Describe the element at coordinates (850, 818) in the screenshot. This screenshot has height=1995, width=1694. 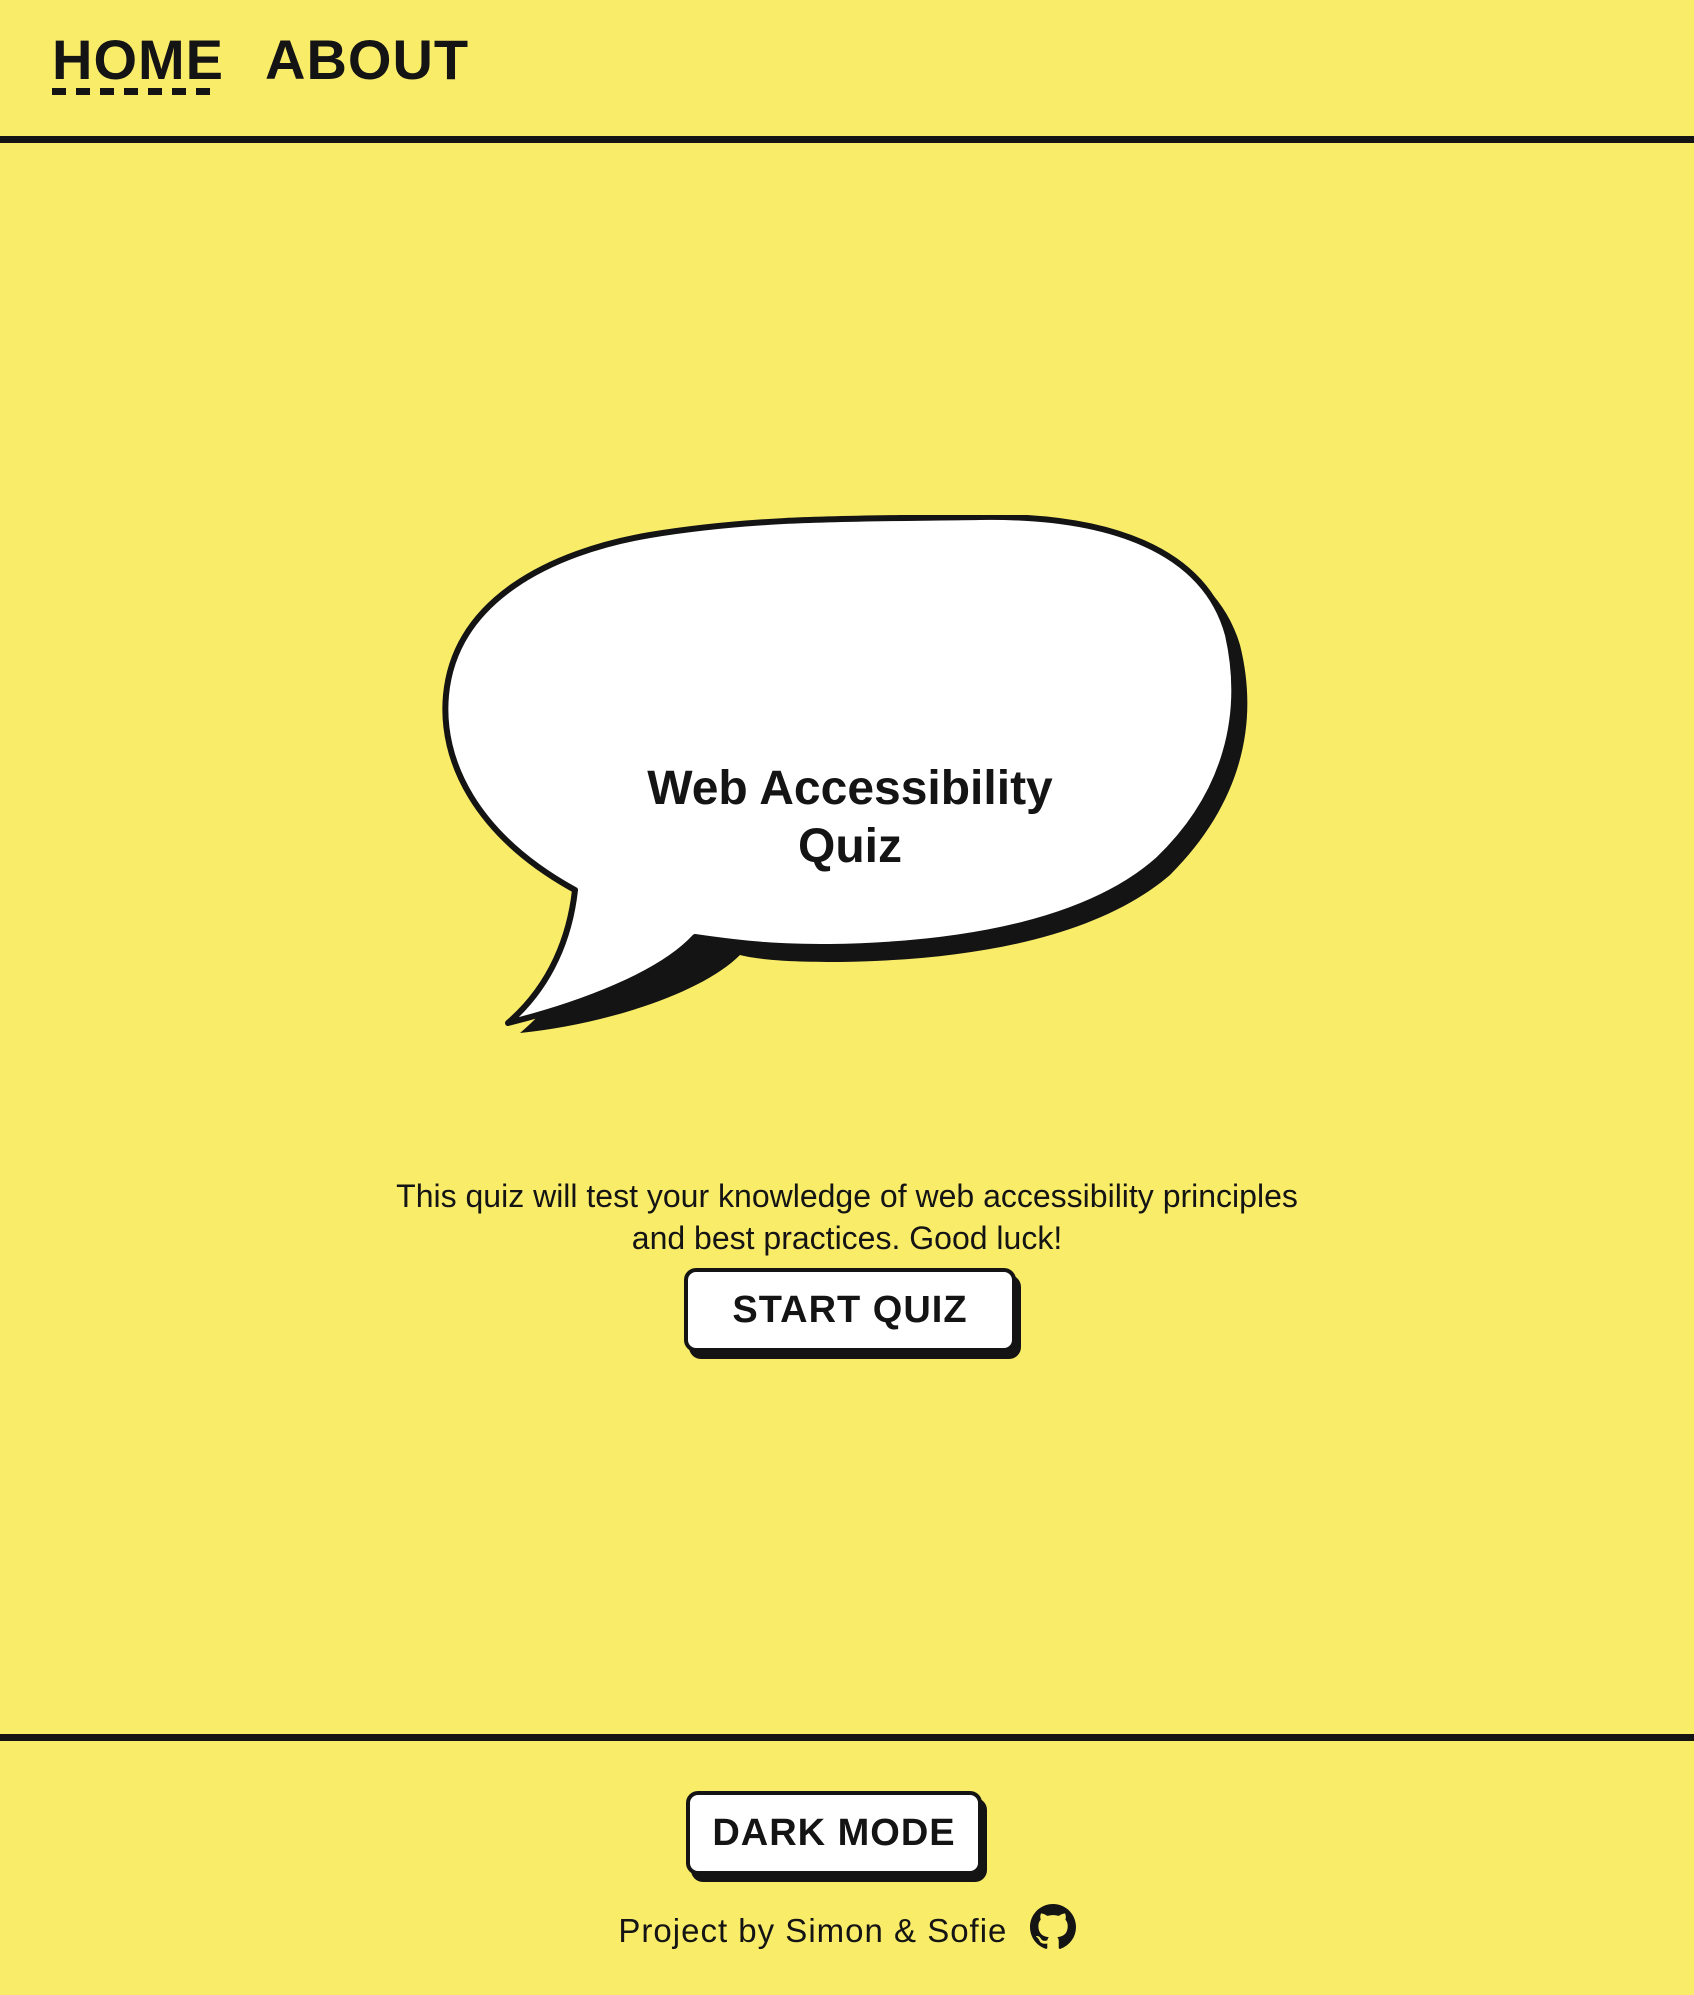
I see `quiz-title: Web Accessibility Quiz` at that location.